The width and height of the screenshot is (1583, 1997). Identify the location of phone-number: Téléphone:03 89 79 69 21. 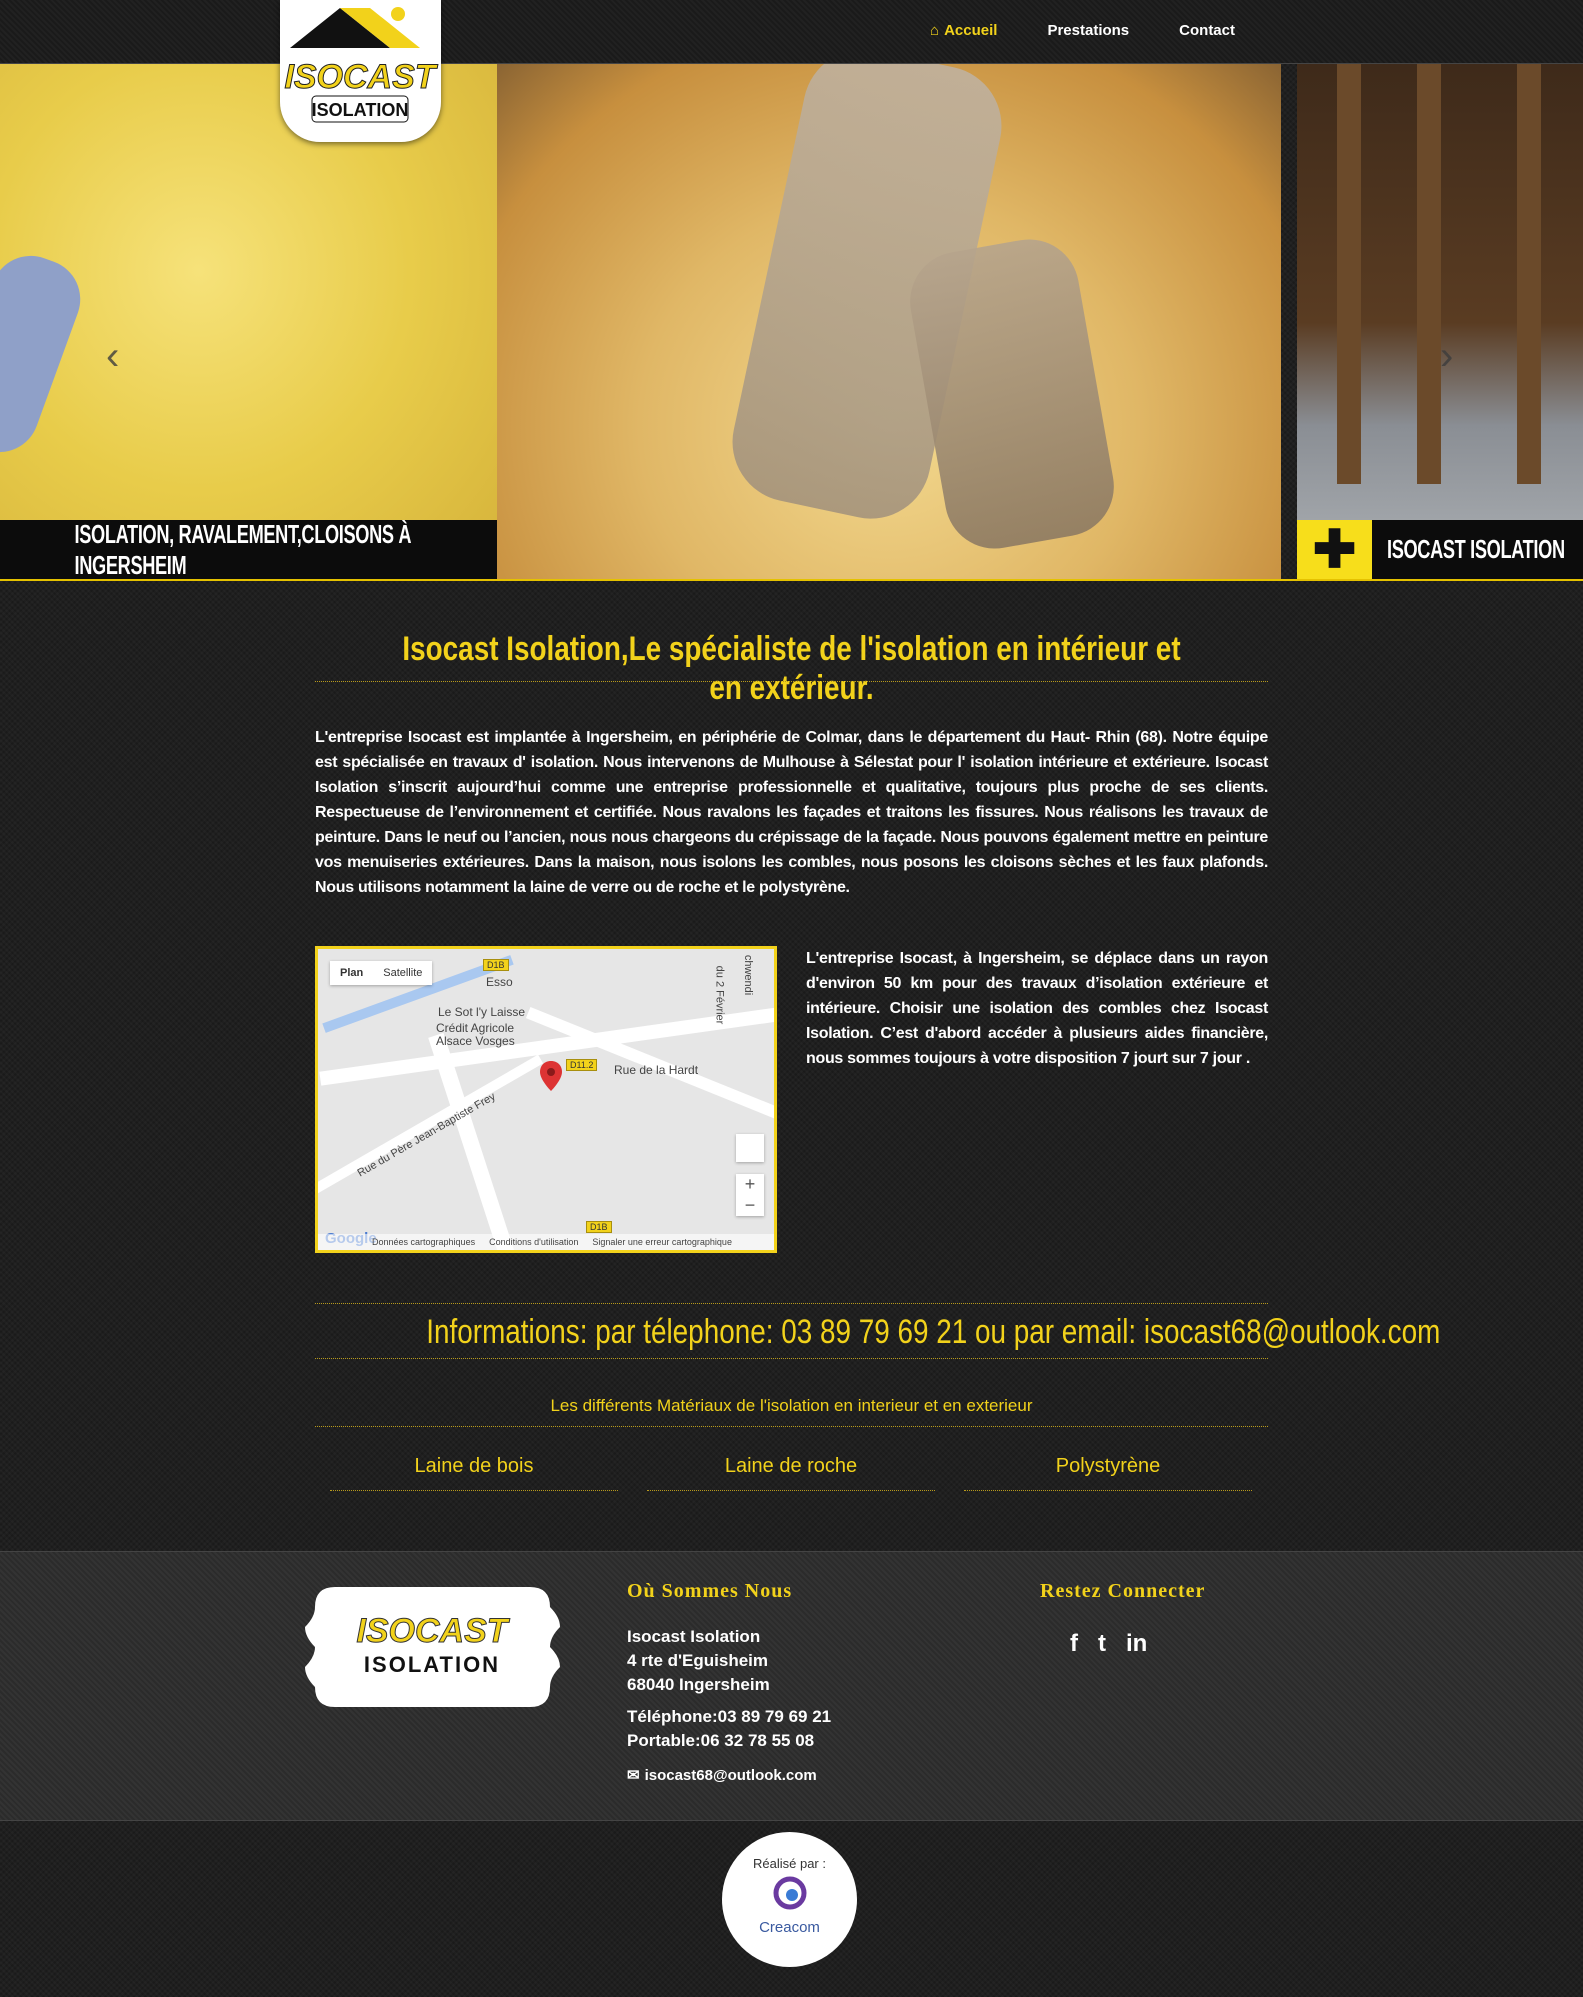
(729, 1717).